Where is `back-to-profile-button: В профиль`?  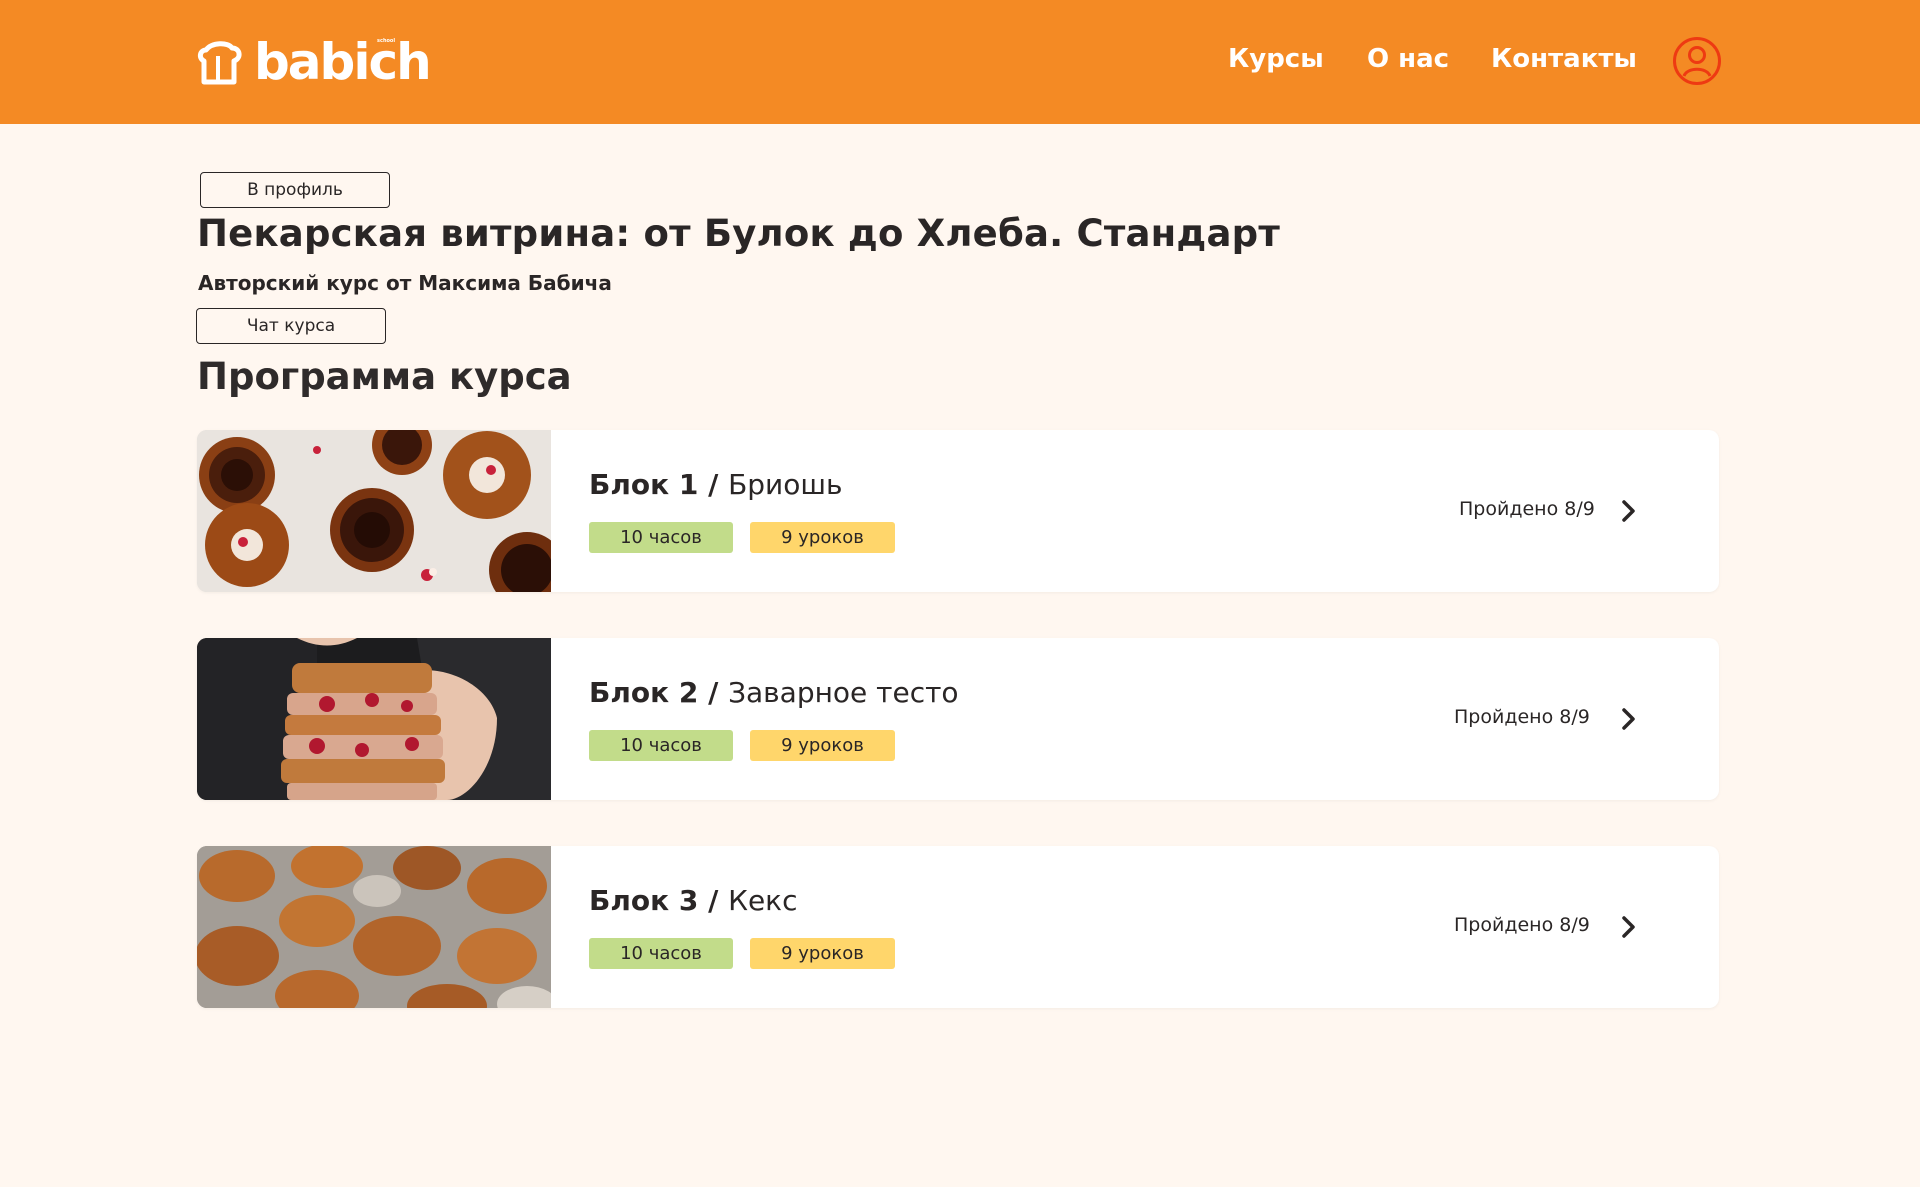 back-to-profile-button: В профиль is located at coordinates (295, 190).